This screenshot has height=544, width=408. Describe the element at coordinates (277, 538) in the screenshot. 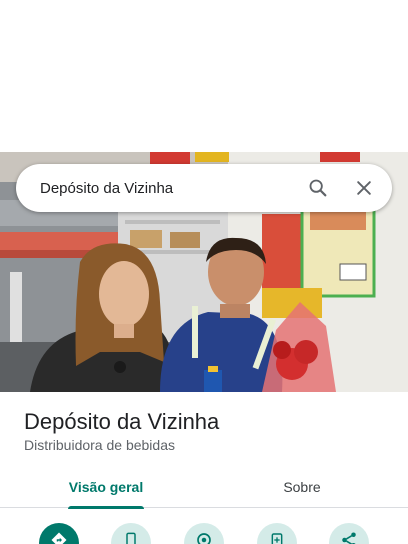

I see `add-photo-icon` at that location.